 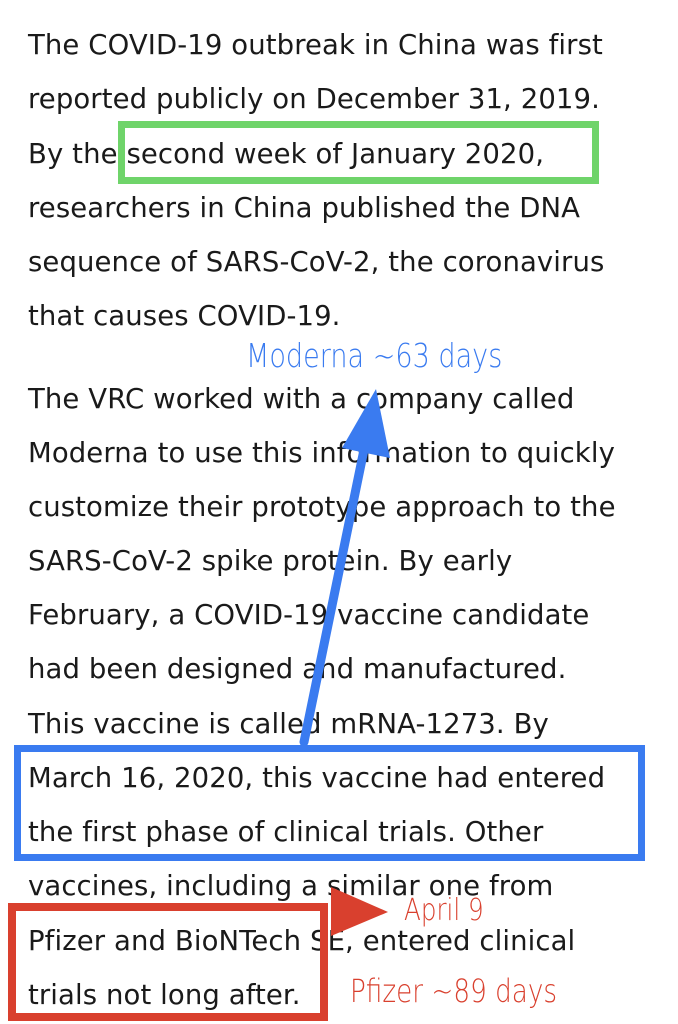 I want to click on red-arrow, so click(x=359, y=911).